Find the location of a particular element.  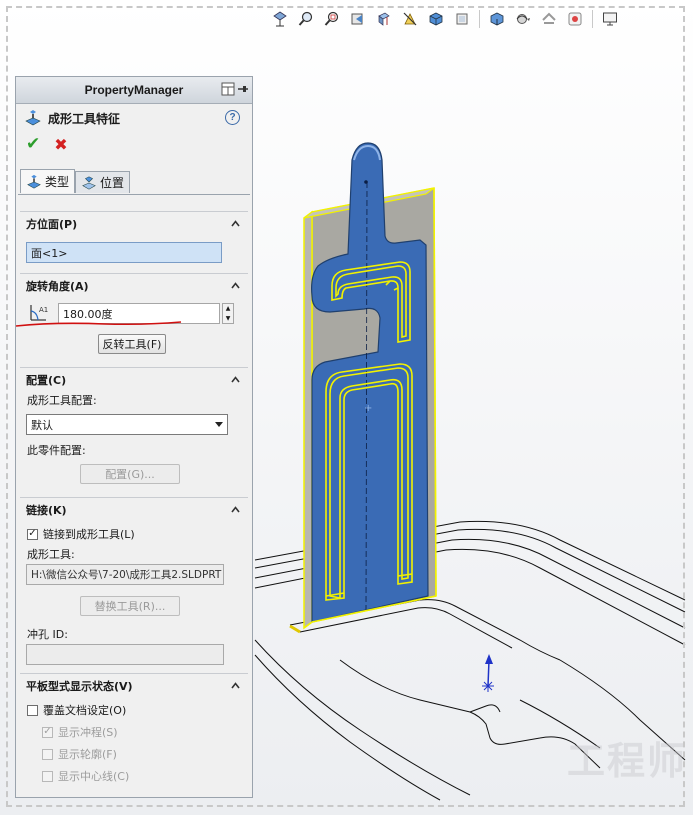

pin-controls is located at coordinates (235, 89).